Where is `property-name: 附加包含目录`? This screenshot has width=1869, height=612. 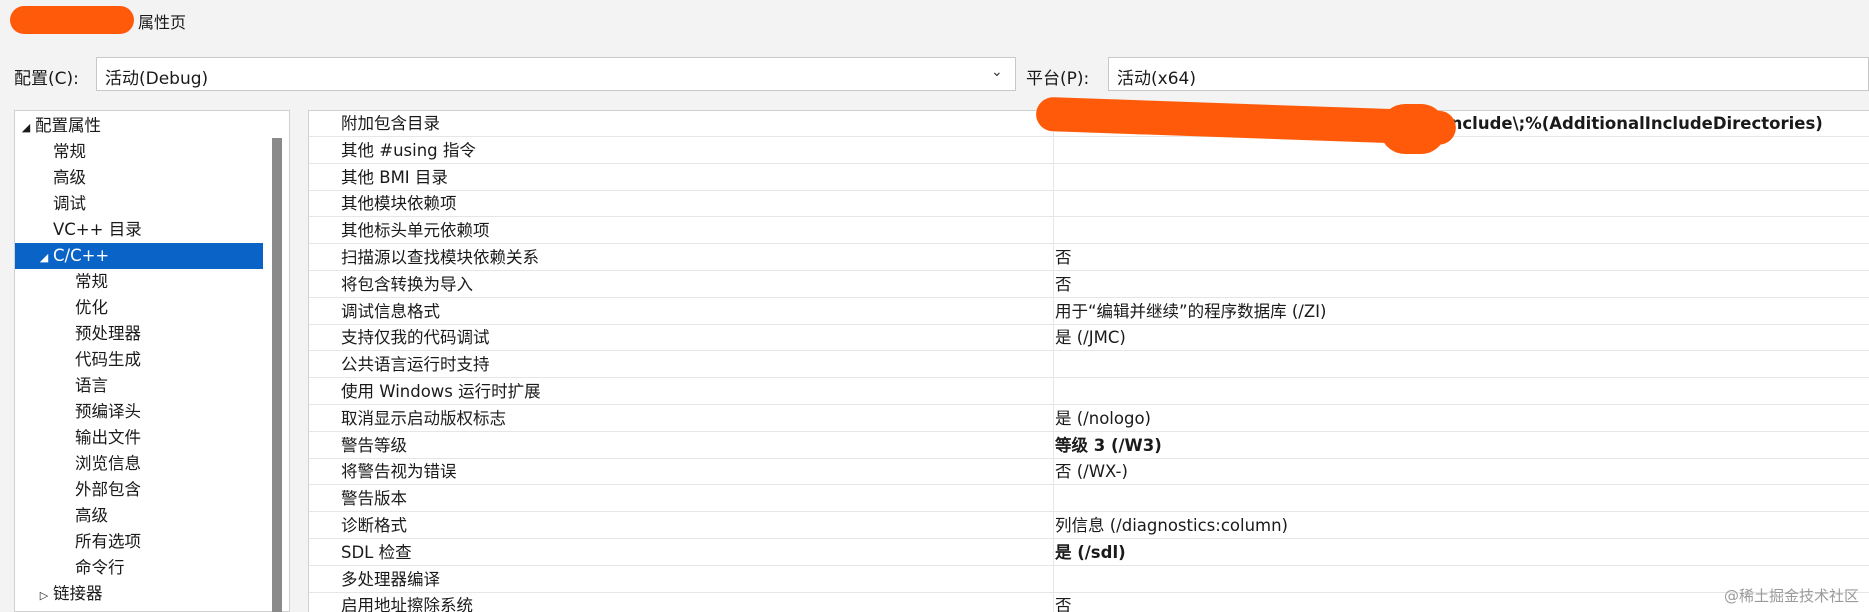 property-name: 附加包含目录 is located at coordinates (390, 123).